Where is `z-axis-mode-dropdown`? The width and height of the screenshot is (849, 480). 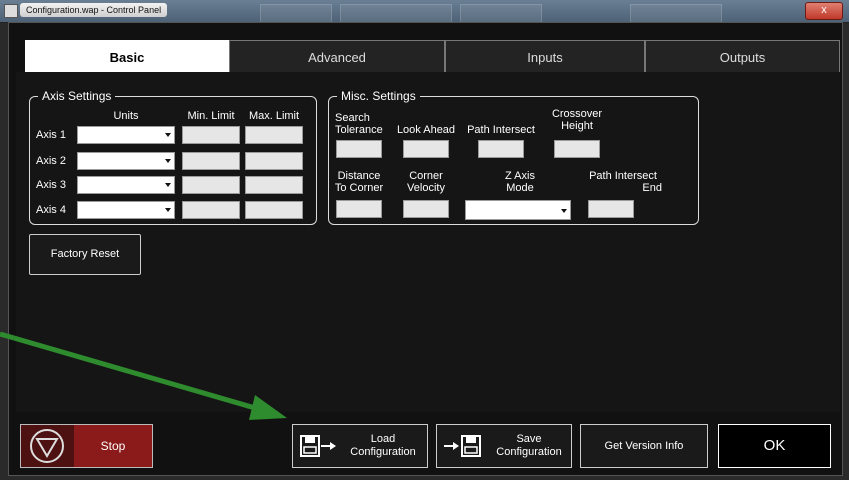 z-axis-mode-dropdown is located at coordinates (518, 210).